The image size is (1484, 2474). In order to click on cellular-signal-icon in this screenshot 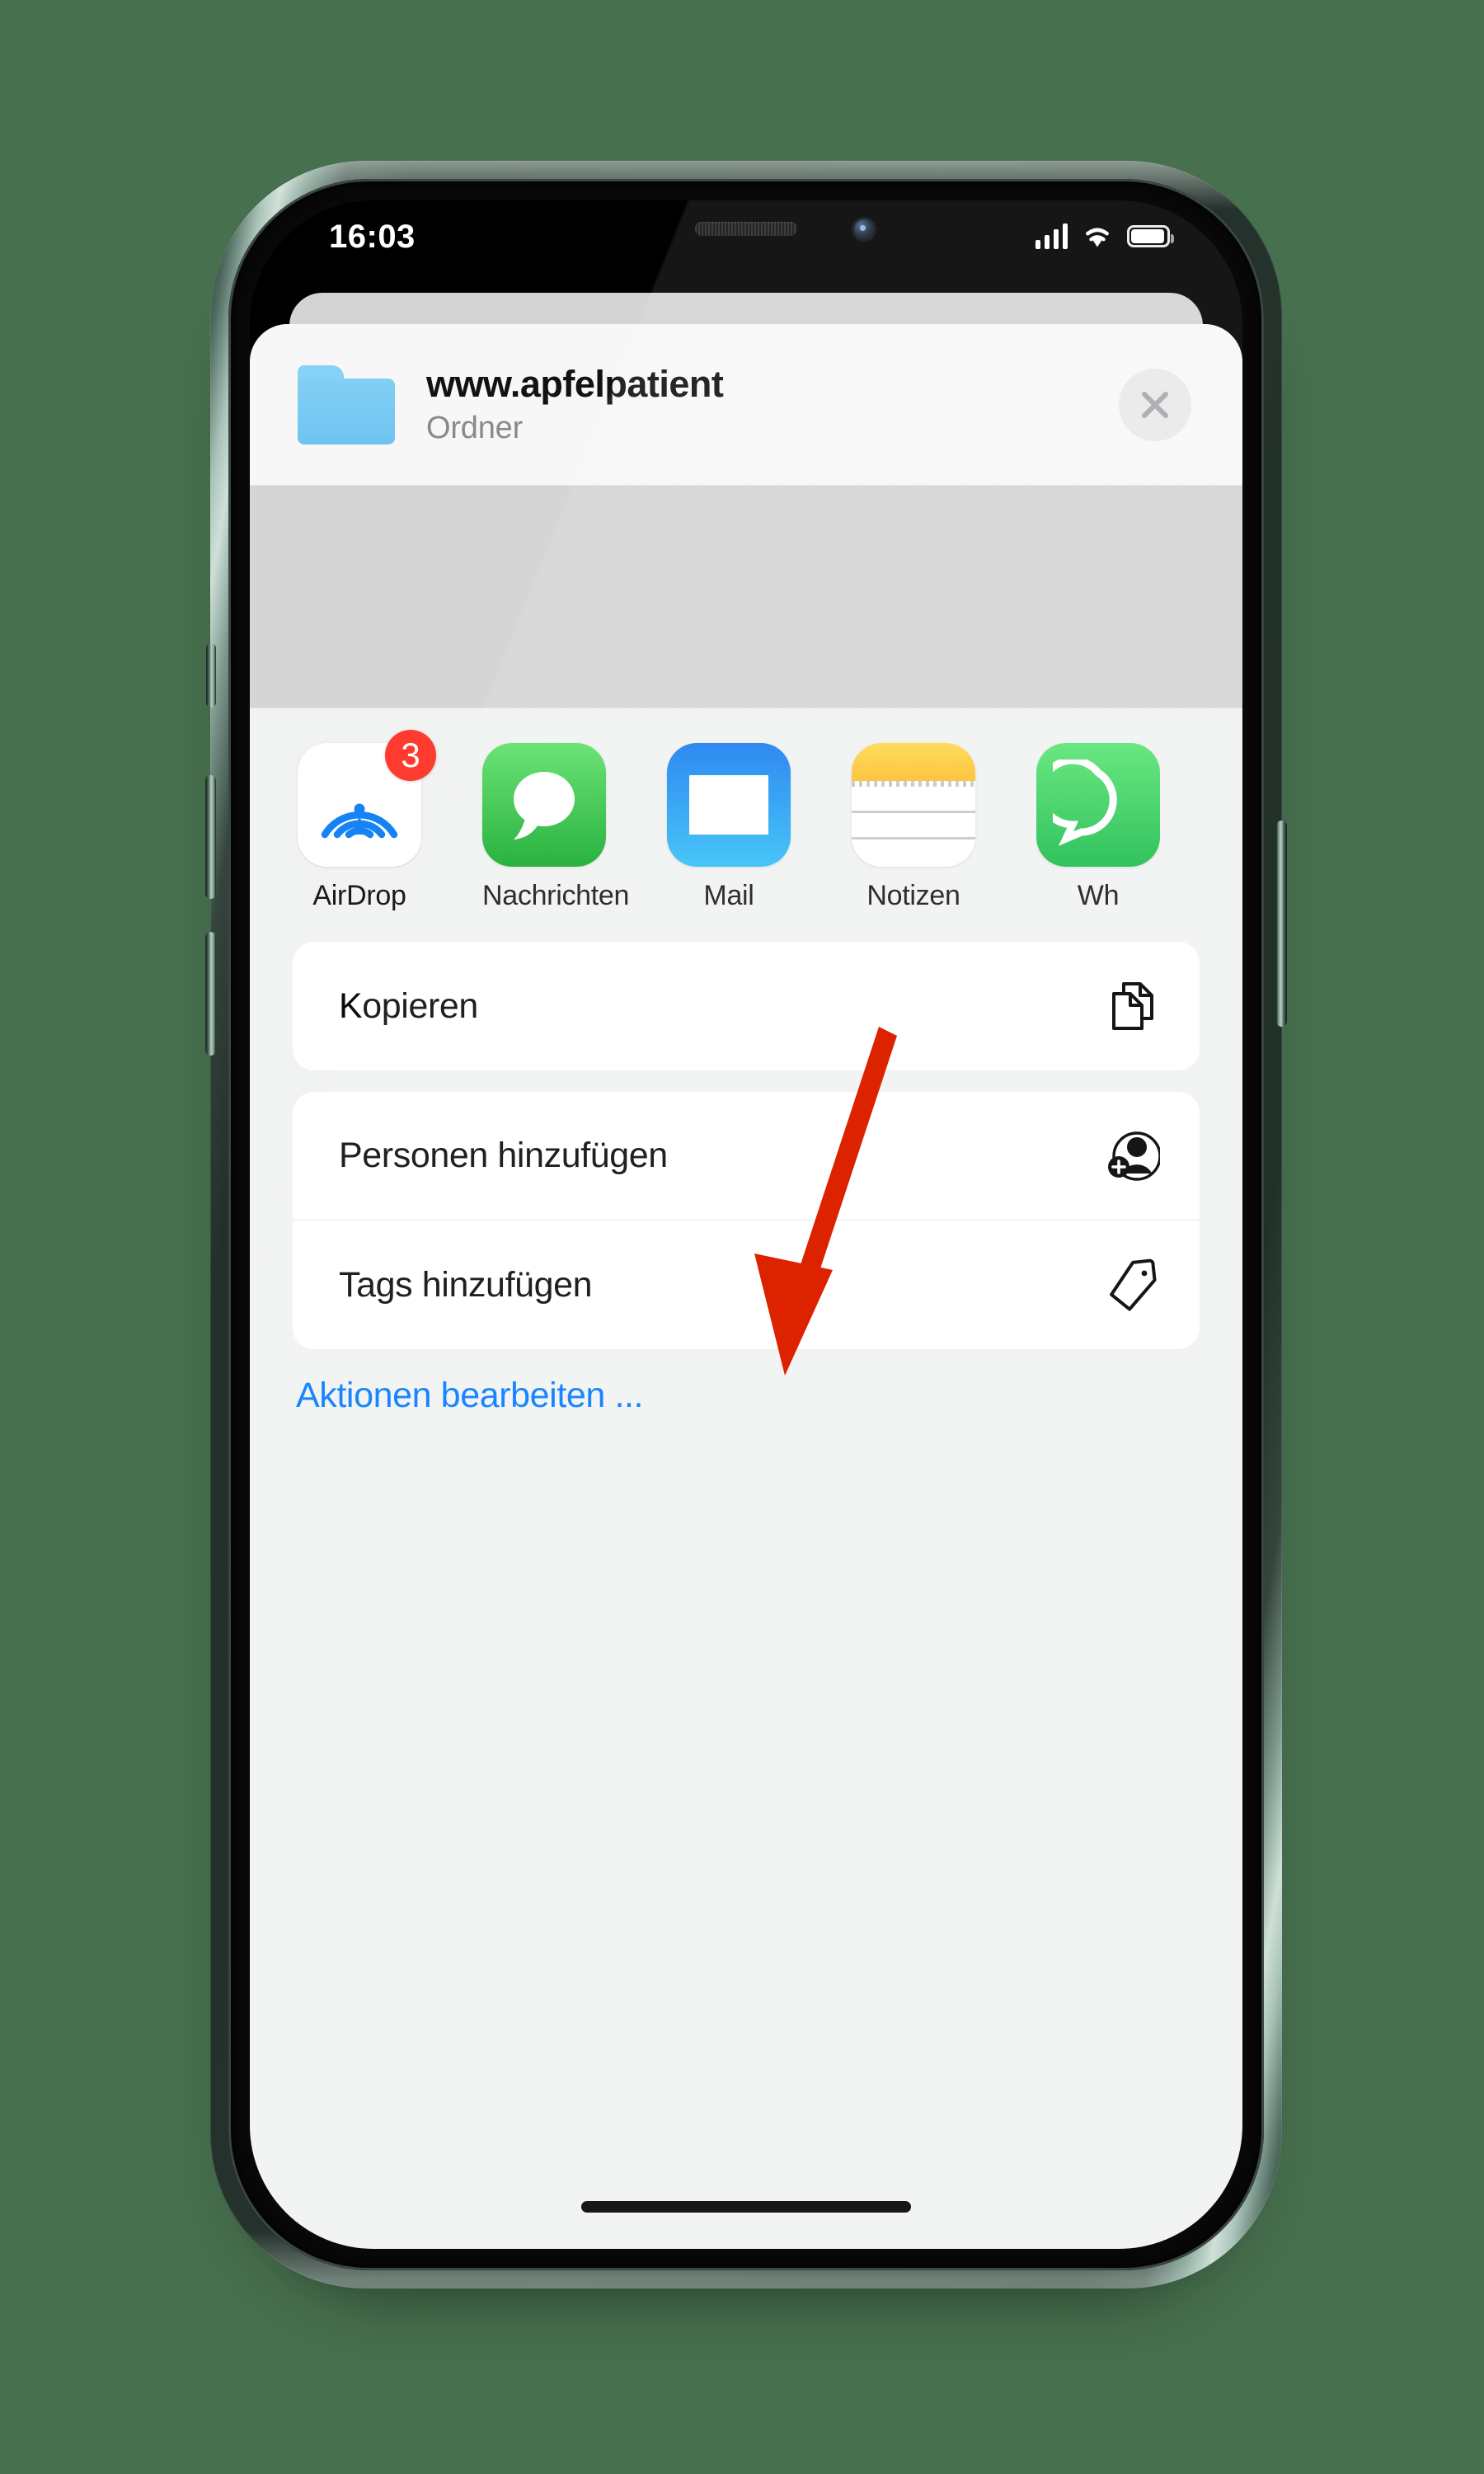, I will do `click(1052, 236)`.